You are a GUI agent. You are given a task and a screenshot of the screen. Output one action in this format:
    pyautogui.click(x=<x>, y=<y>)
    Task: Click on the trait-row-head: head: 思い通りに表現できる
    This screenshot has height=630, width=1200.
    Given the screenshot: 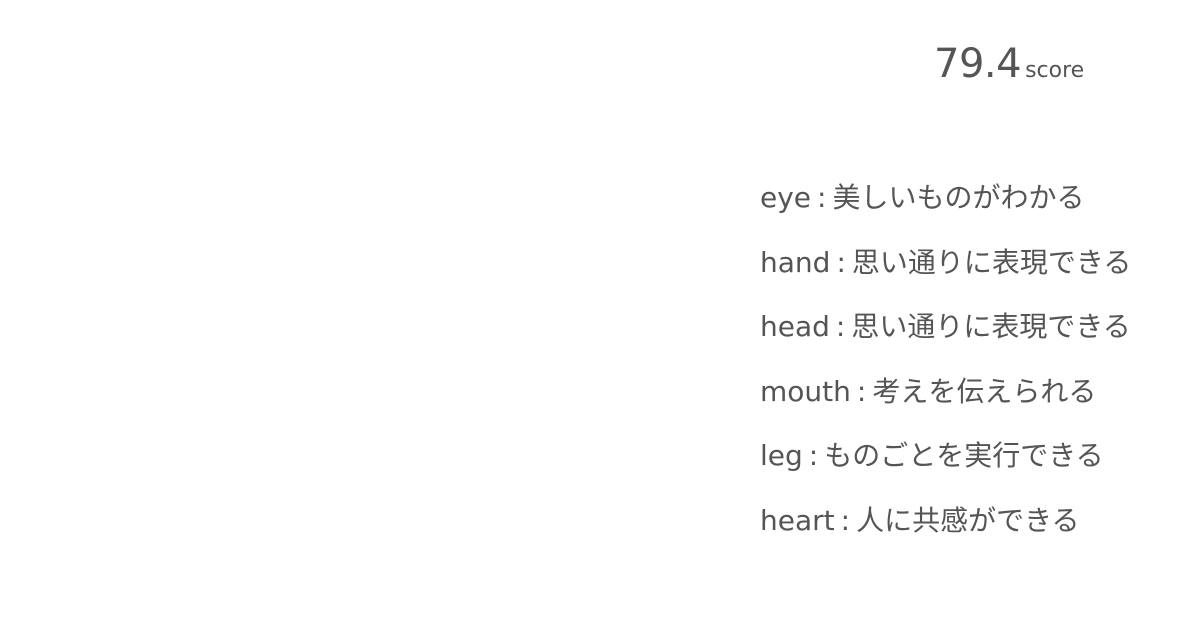 What is the action you would take?
    pyautogui.click(x=975, y=339)
    